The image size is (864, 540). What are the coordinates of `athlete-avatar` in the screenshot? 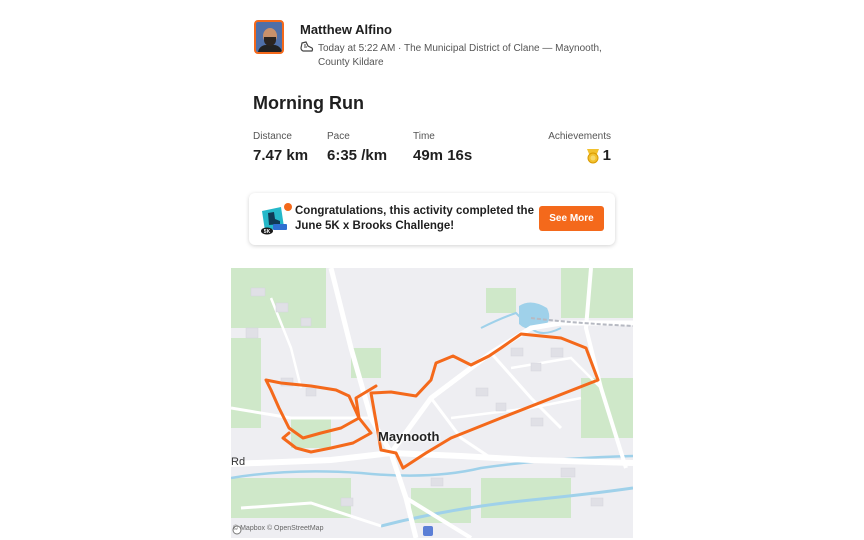 It's located at (269, 37).